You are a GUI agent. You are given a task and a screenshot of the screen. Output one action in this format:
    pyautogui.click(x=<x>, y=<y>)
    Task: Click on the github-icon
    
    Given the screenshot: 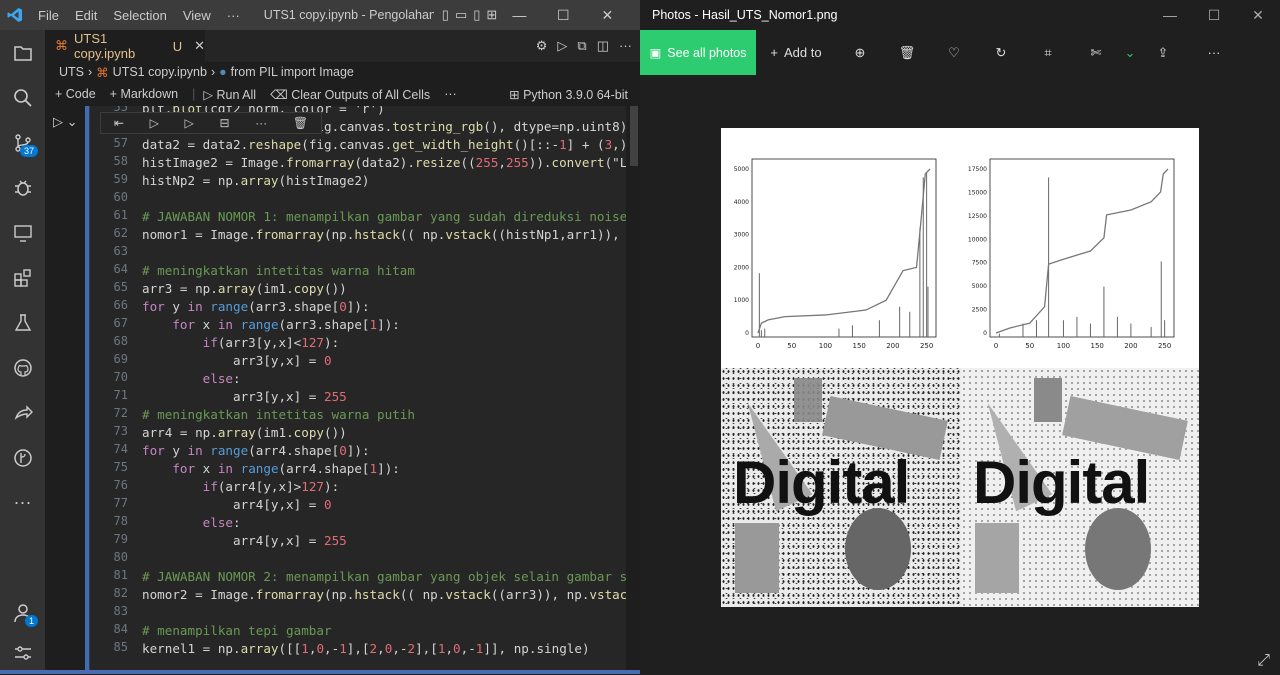 What is the action you would take?
    pyautogui.click(x=22, y=367)
    